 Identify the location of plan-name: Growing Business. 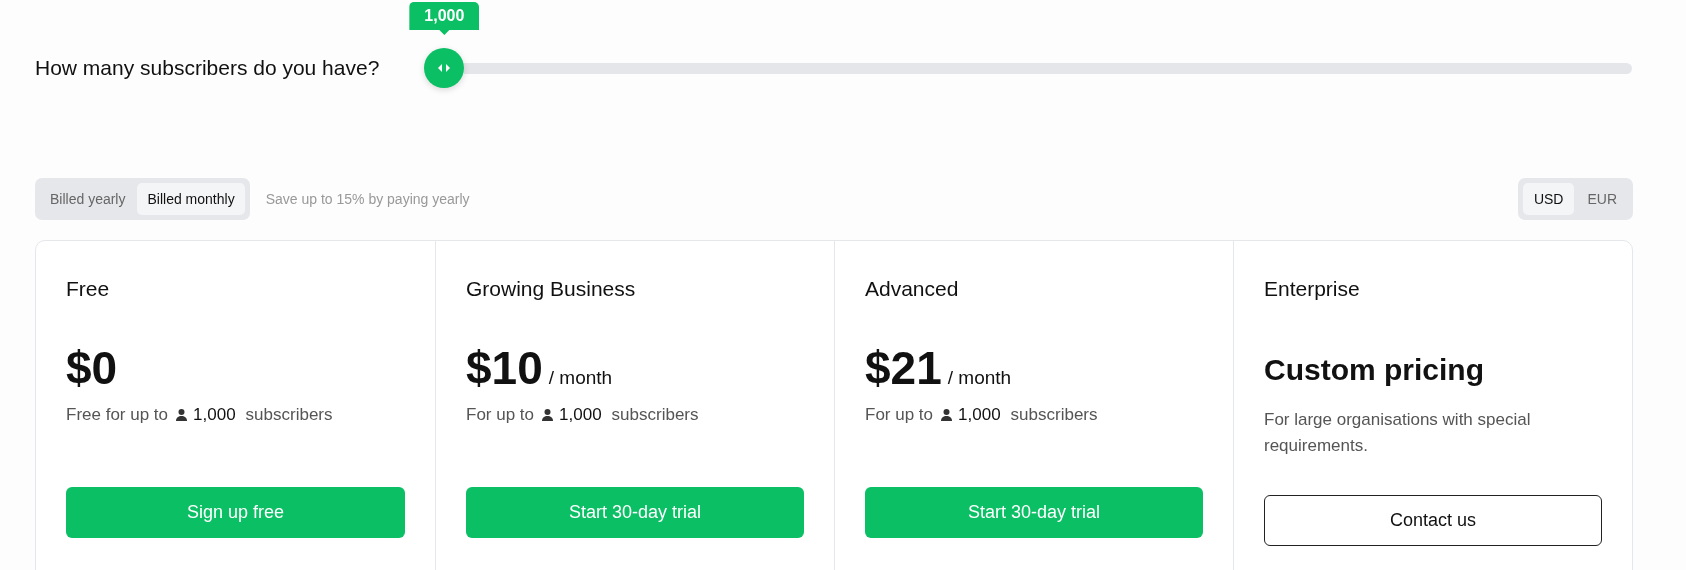
(551, 289).